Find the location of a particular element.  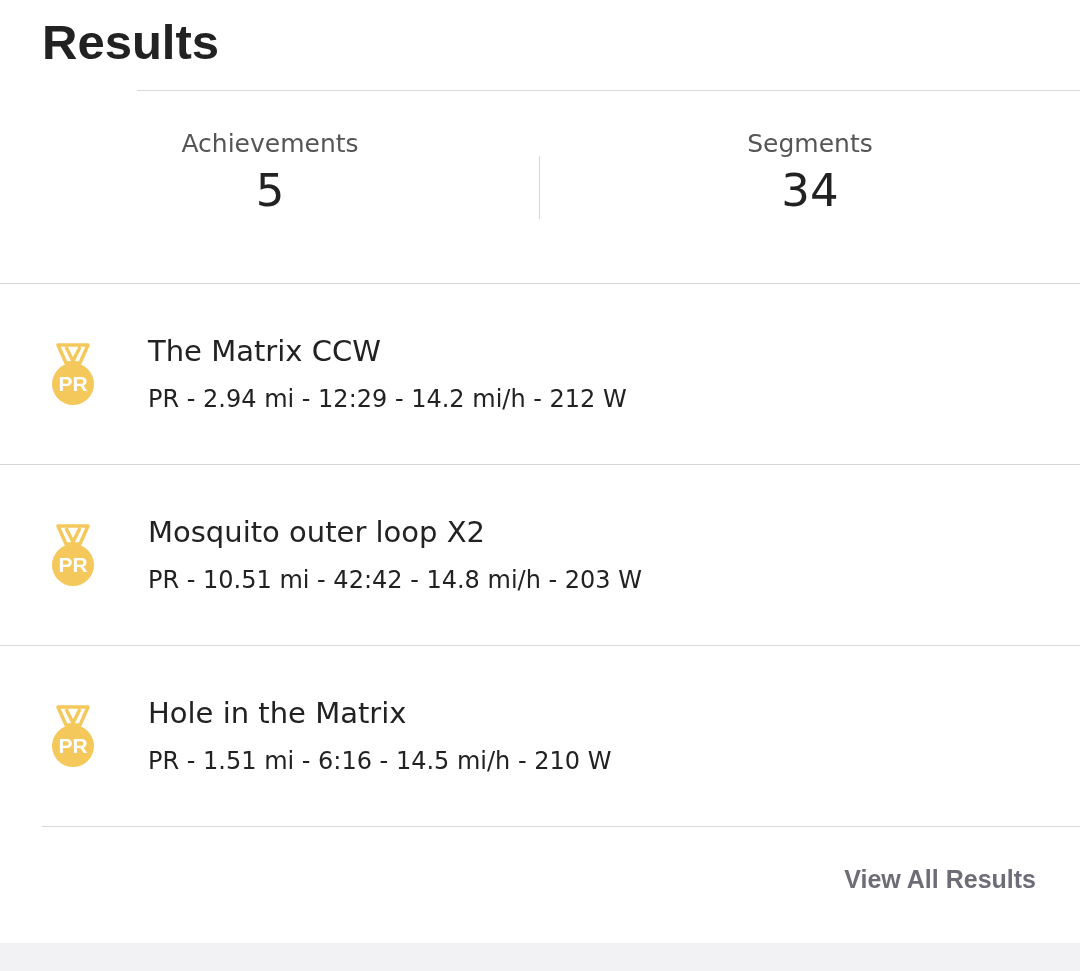

segment-name: Hole in the Matrix is located at coordinates (278, 713).